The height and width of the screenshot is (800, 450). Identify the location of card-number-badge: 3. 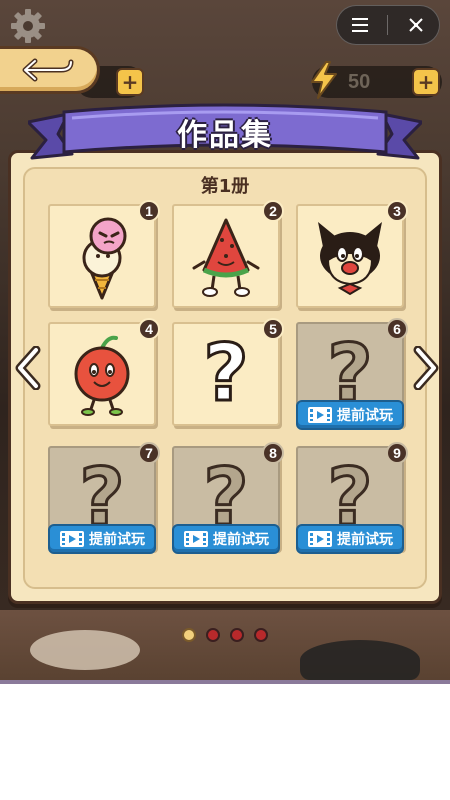
(397, 211).